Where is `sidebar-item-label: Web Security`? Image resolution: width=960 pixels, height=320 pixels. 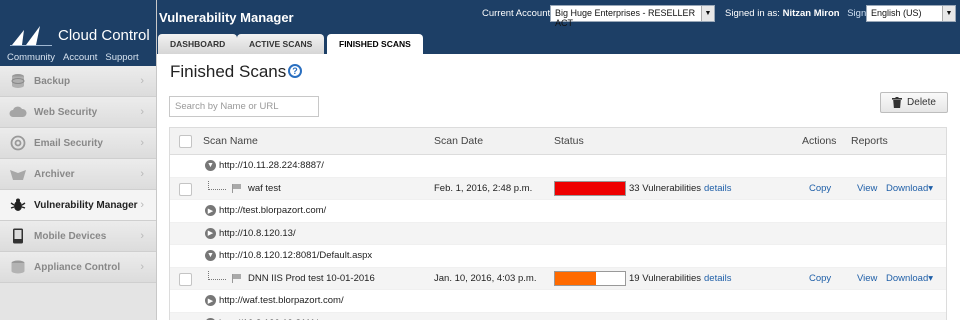 sidebar-item-label: Web Security is located at coordinates (66, 112).